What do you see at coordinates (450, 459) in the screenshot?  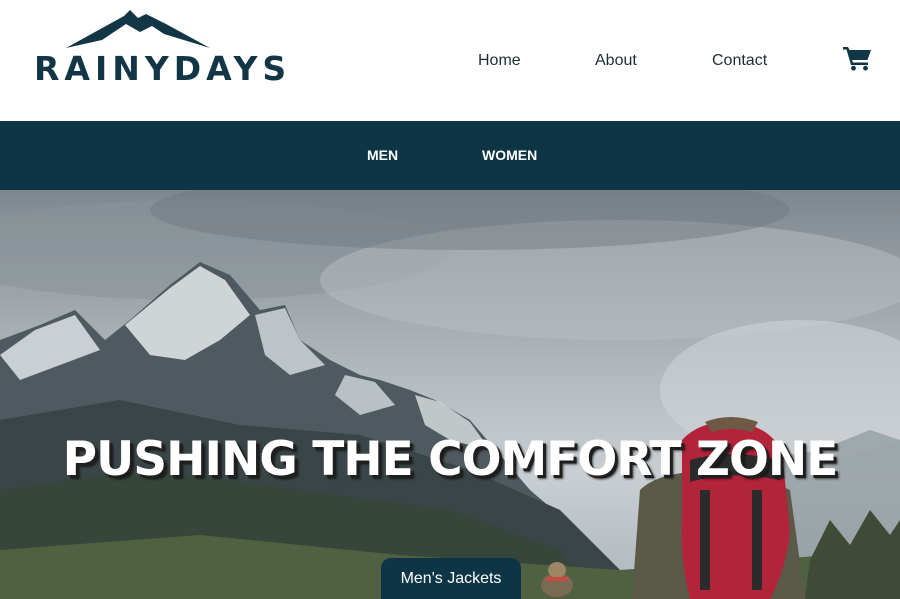 I see `hero-headline: PUSHING THE COMFORT ZONE` at bounding box center [450, 459].